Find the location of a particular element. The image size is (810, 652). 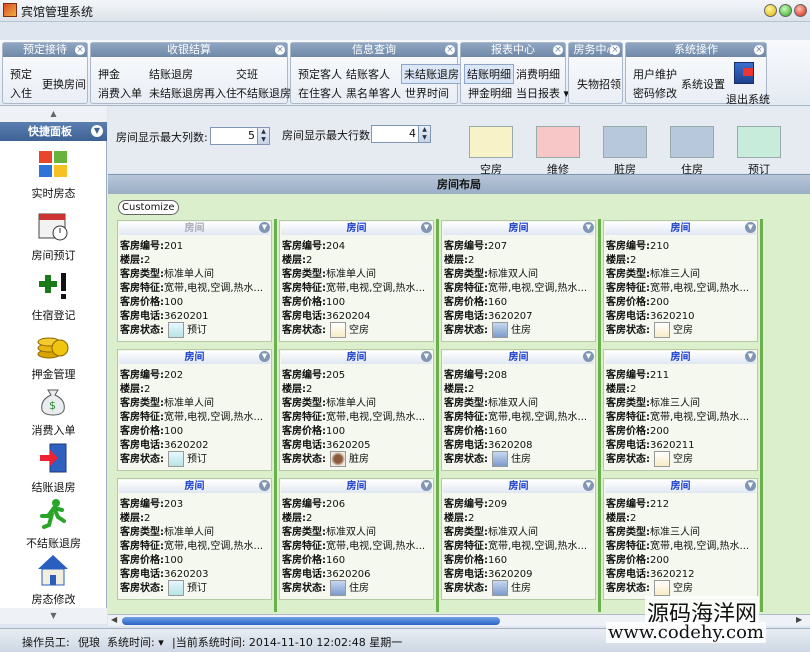

sidebar-item-checkin: 住宿登记 is located at coordinates (53, 298).